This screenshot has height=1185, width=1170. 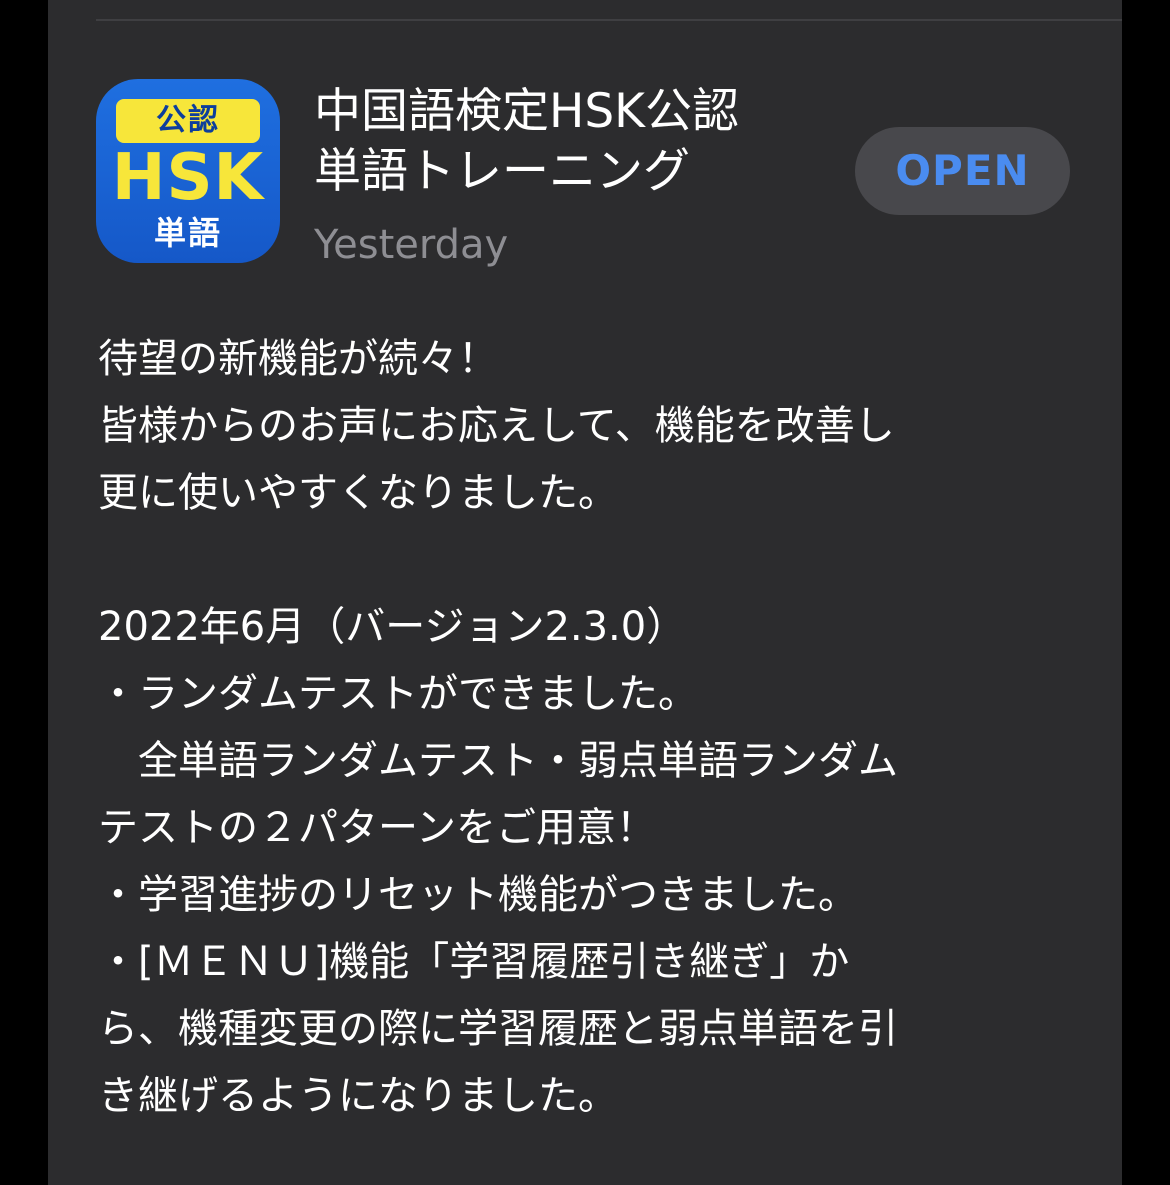 What do you see at coordinates (188, 178) in the screenshot?
I see `app-icon-main-text: HSK` at bounding box center [188, 178].